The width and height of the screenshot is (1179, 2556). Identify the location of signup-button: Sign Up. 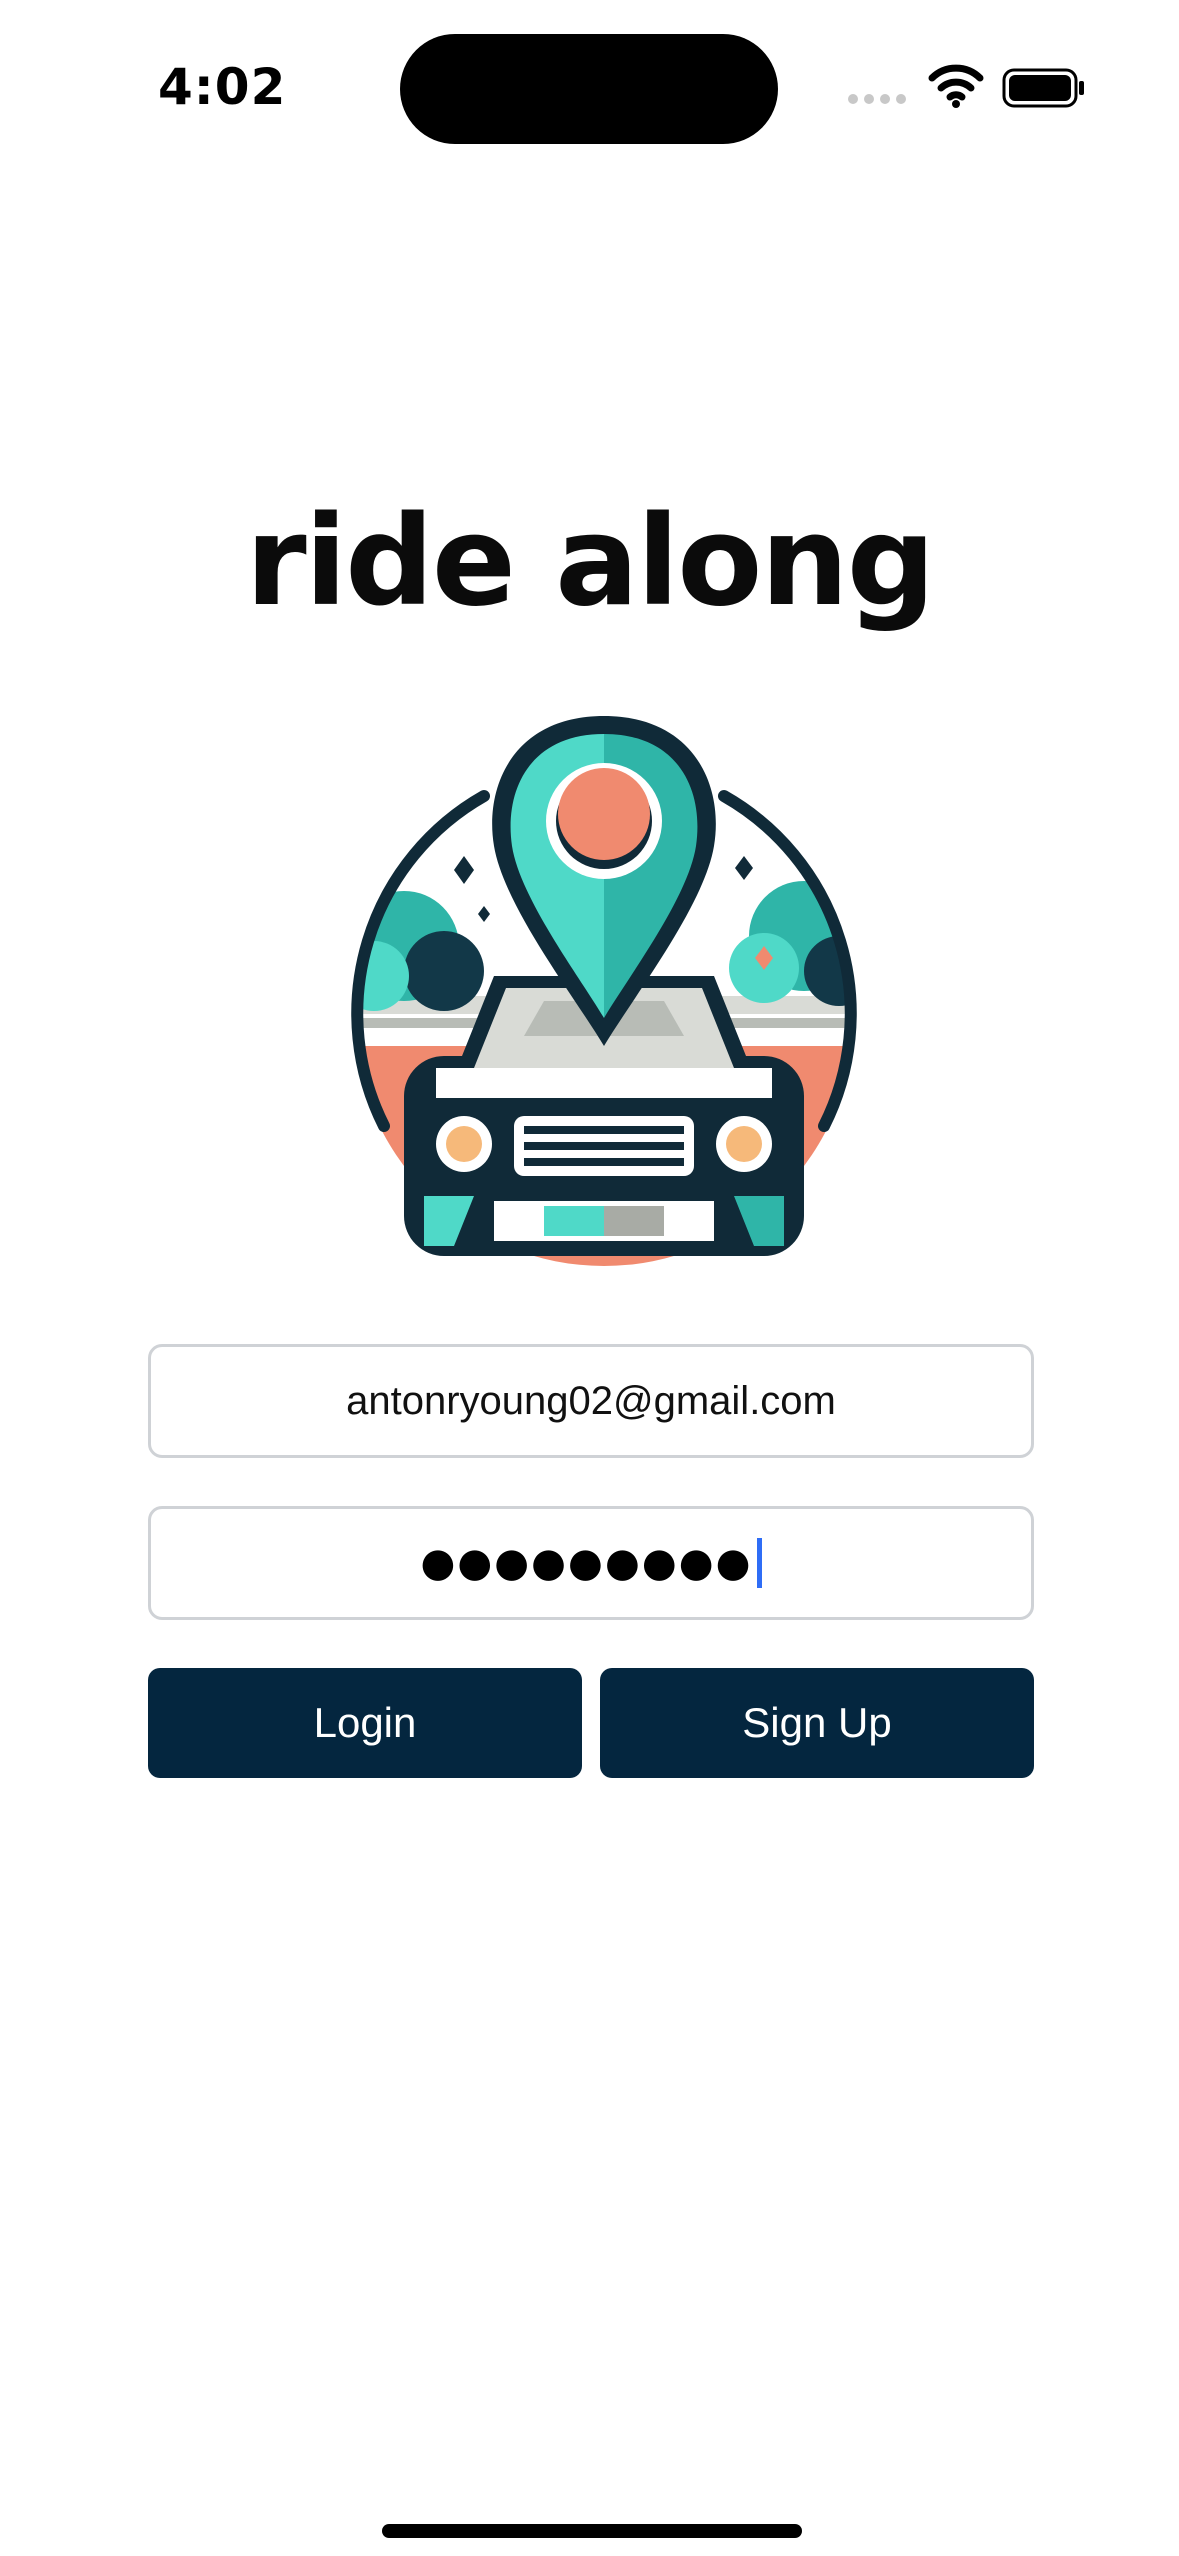
(817, 1723).